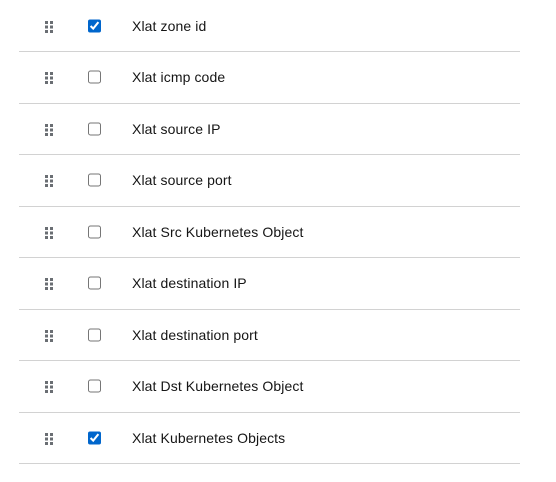  Describe the element at coordinates (269, 26) in the screenshot. I see `column-row: Xlat zone id` at that location.